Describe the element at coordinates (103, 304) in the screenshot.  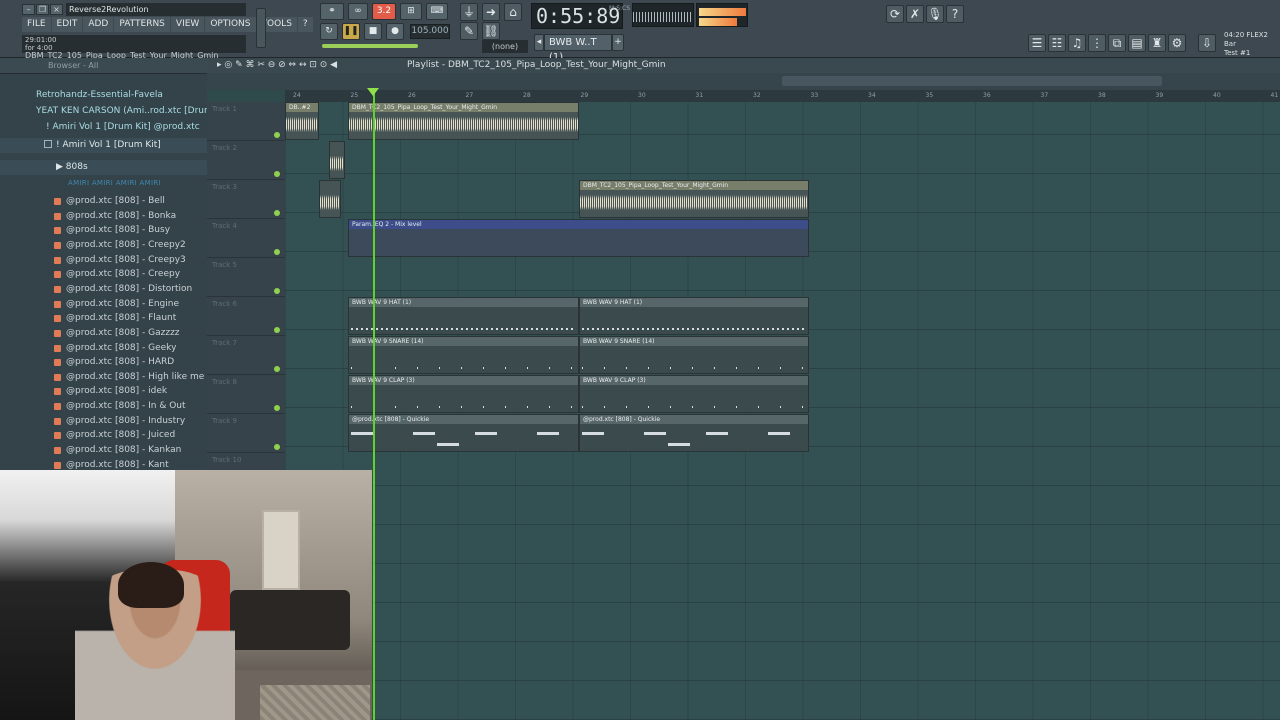
I see `browser-file: @prod.xtc [808] - Engine` at that location.